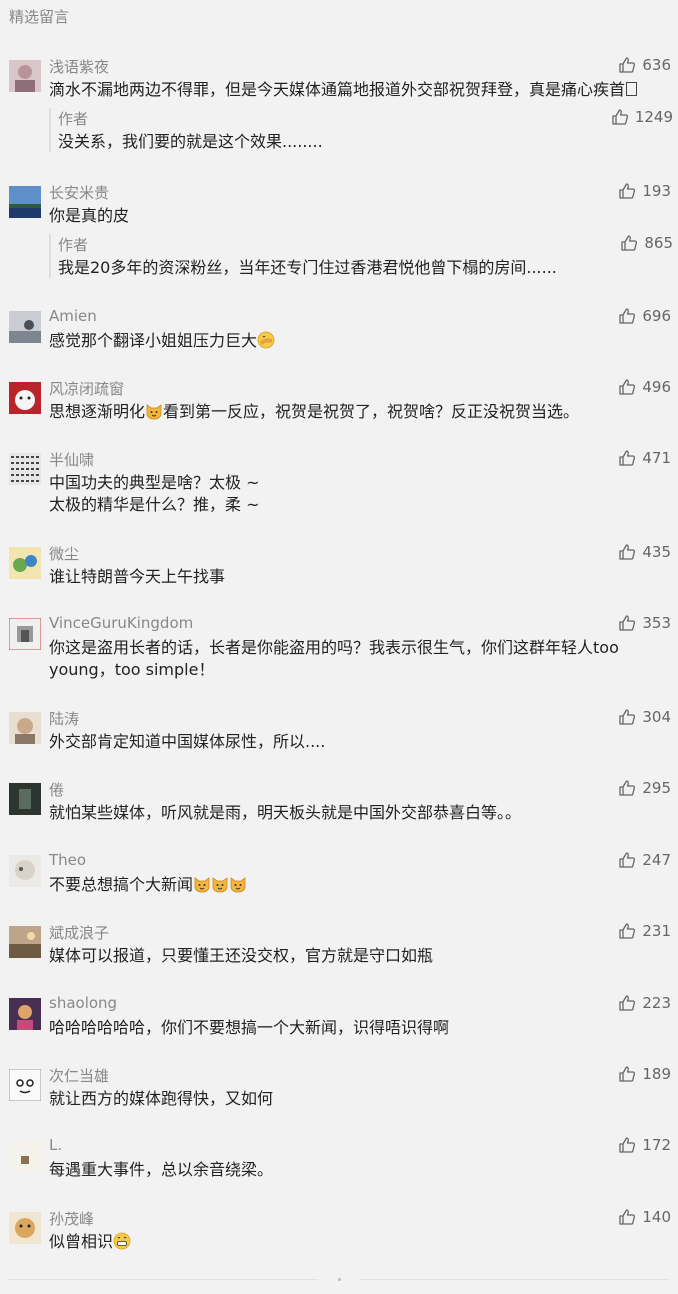  Describe the element at coordinates (71, 459) in the screenshot. I see `commenter-name: 半仙啸` at that location.